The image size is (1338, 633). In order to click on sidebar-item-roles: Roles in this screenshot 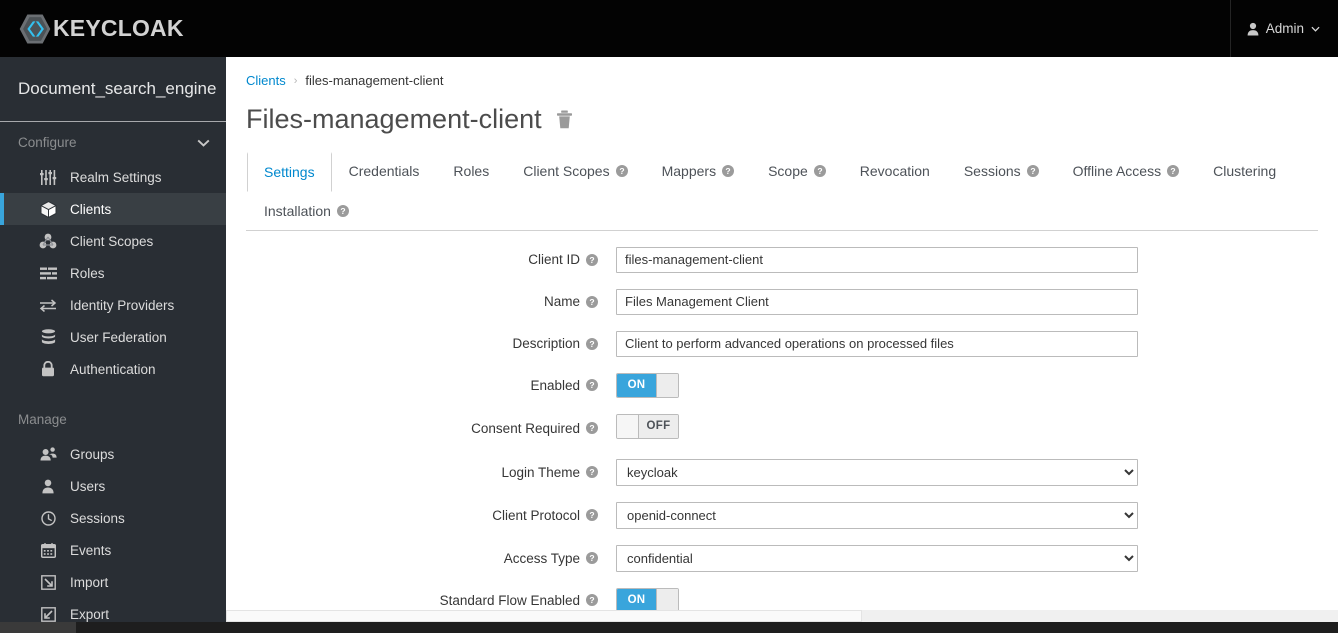, I will do `click(113, 273)`.